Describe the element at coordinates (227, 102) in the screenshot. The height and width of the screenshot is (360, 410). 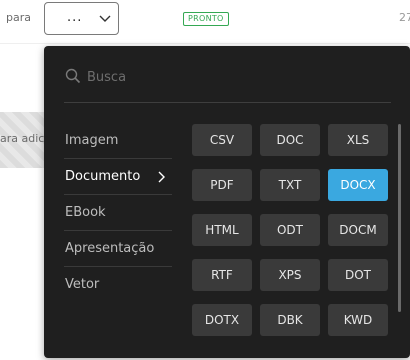
I see `search-underline` at that location.